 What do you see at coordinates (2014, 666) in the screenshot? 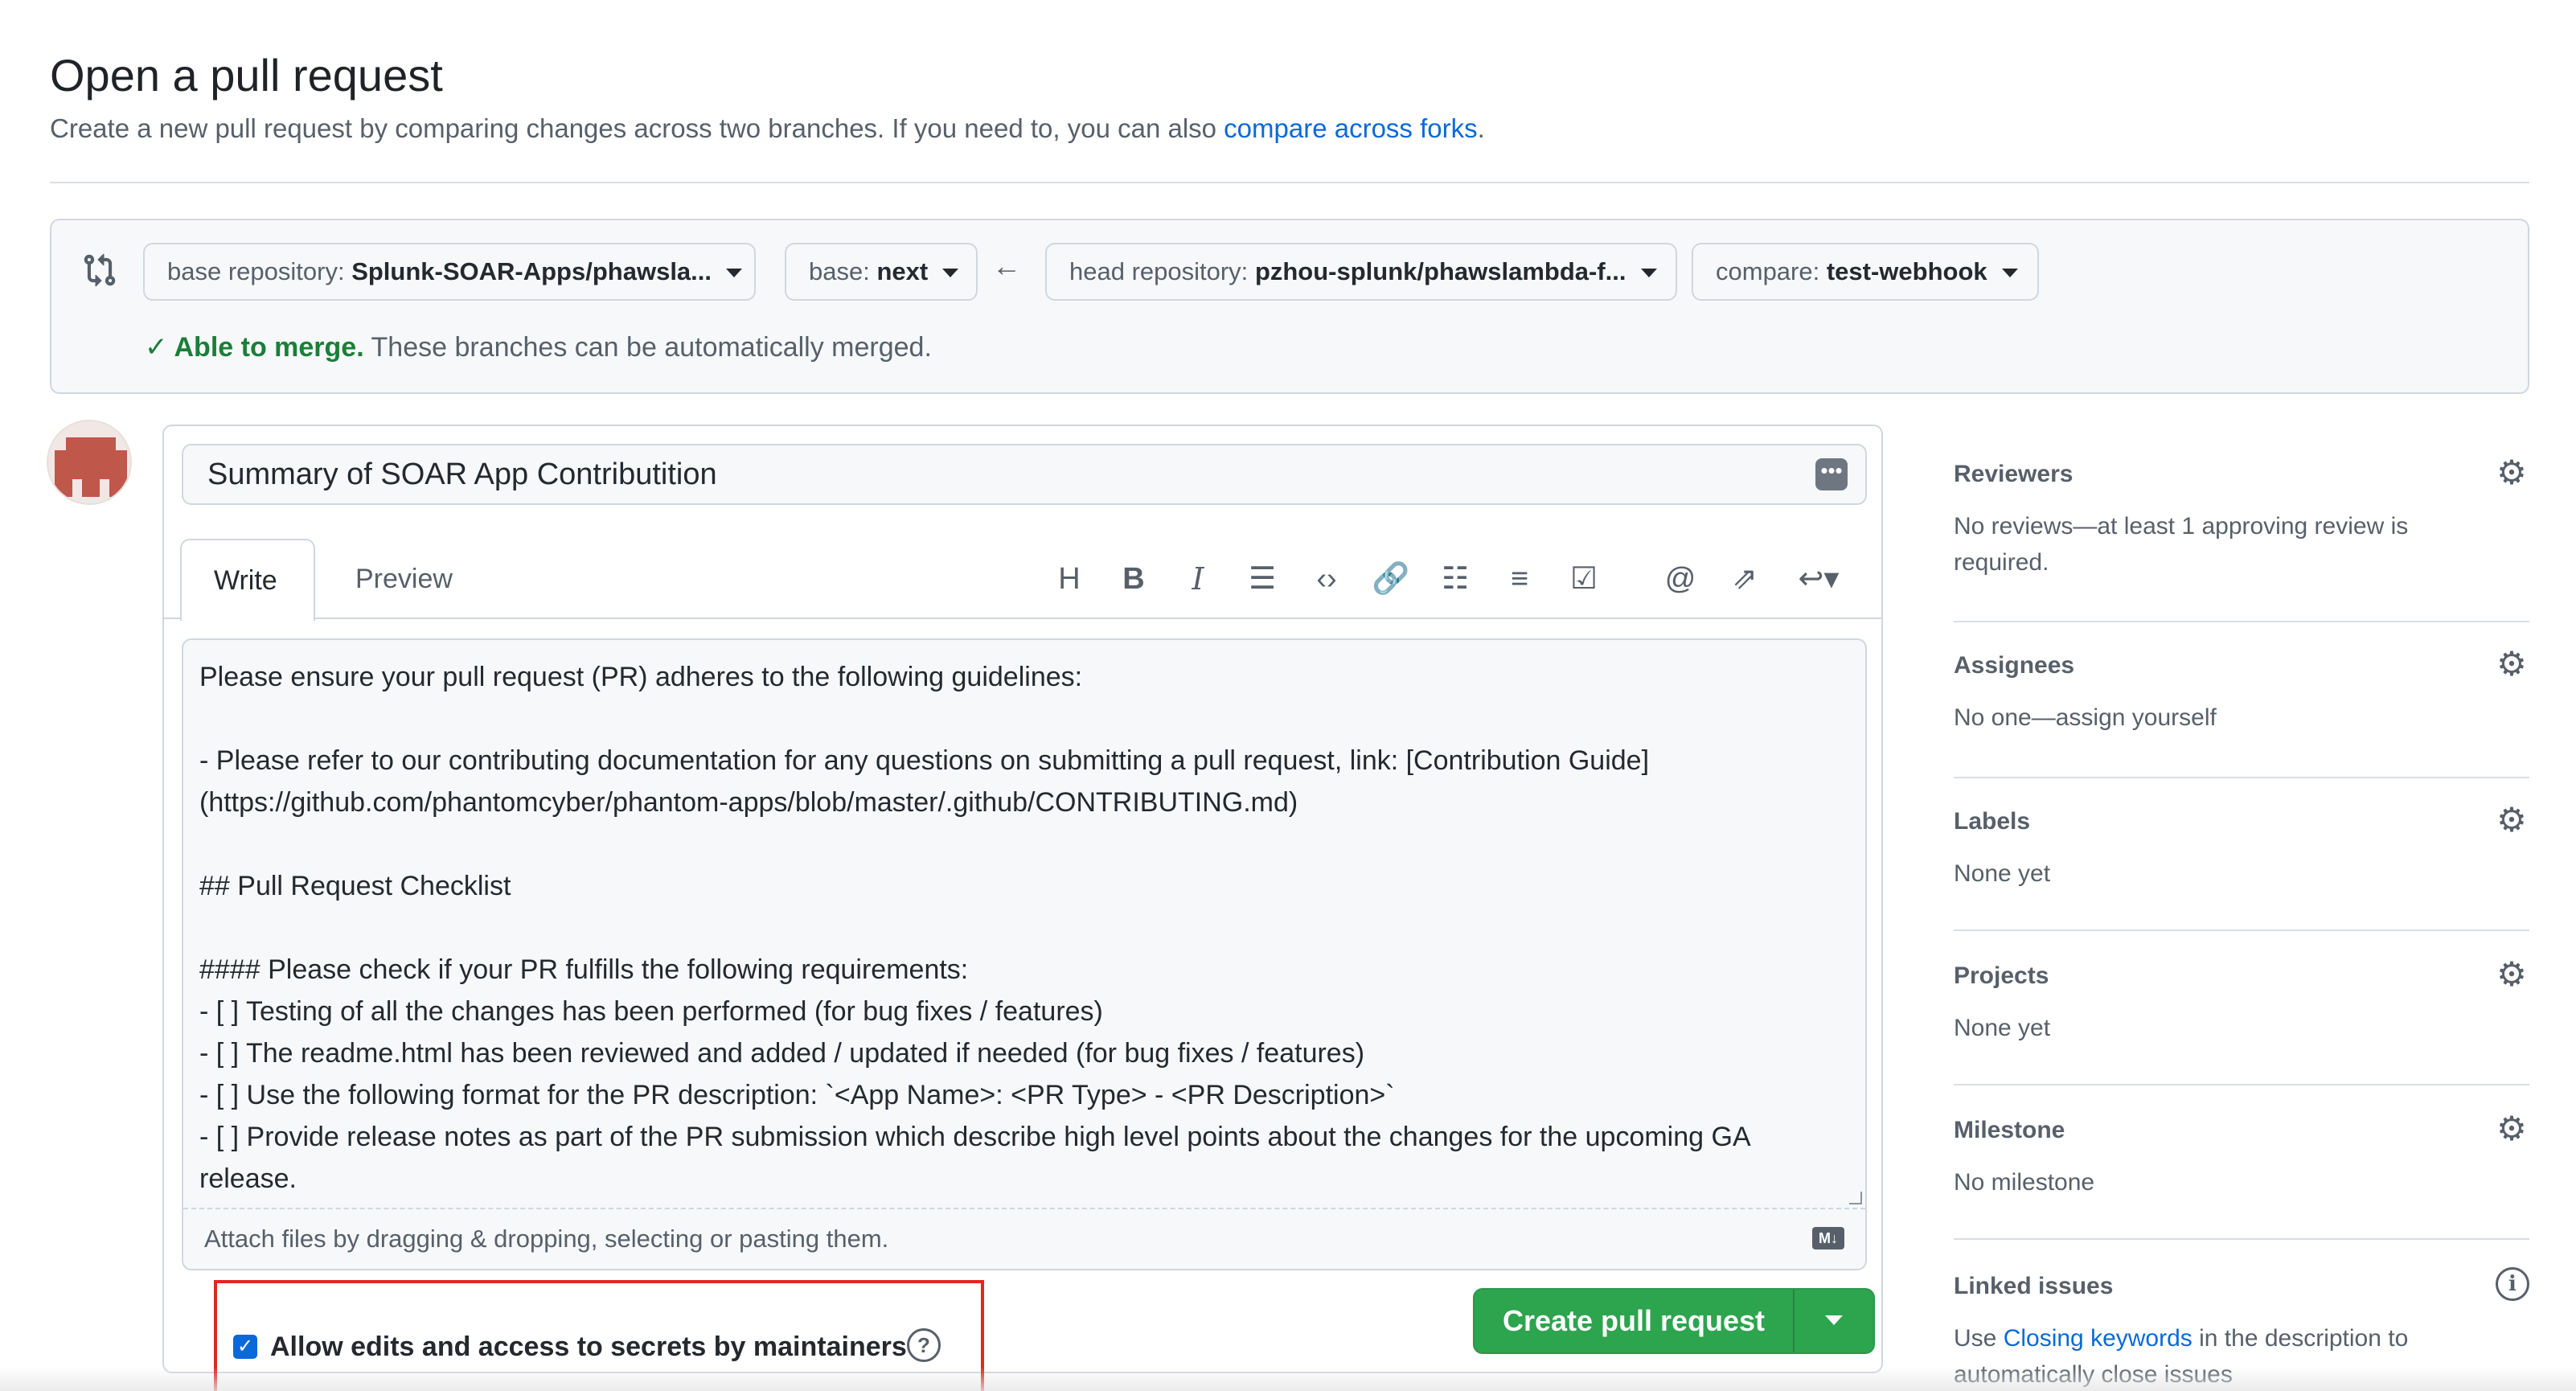
I see `assignees-title: Assignees` at bounding box center [2014, 666].